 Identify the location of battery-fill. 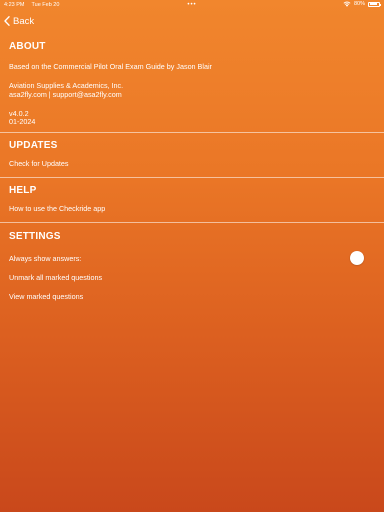
(373, 4).